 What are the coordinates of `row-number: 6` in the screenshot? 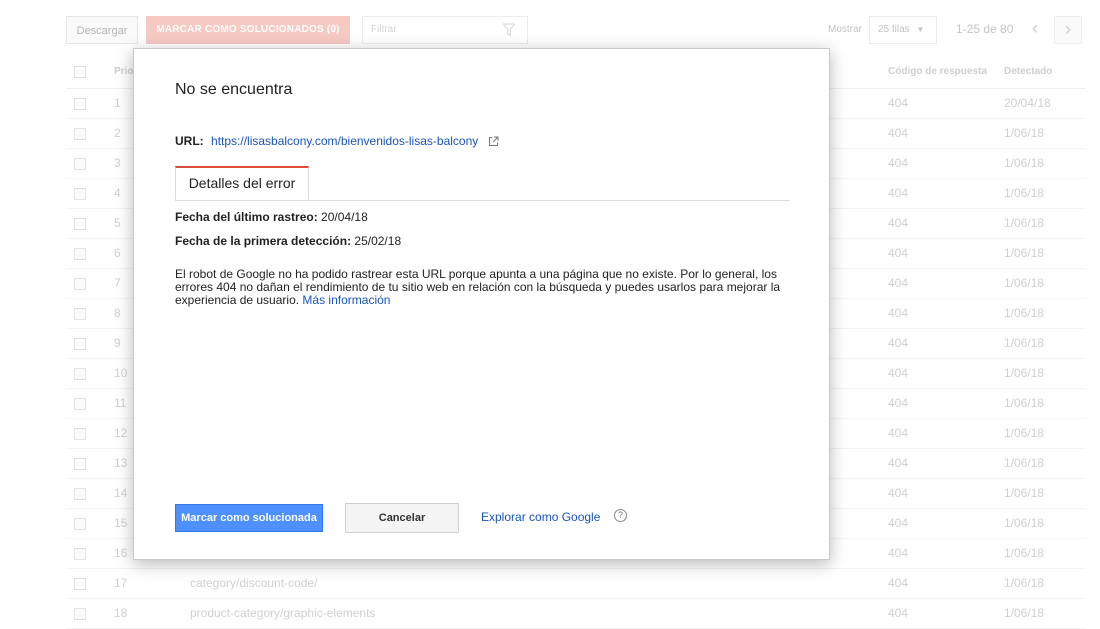 It's located at (117, 253).